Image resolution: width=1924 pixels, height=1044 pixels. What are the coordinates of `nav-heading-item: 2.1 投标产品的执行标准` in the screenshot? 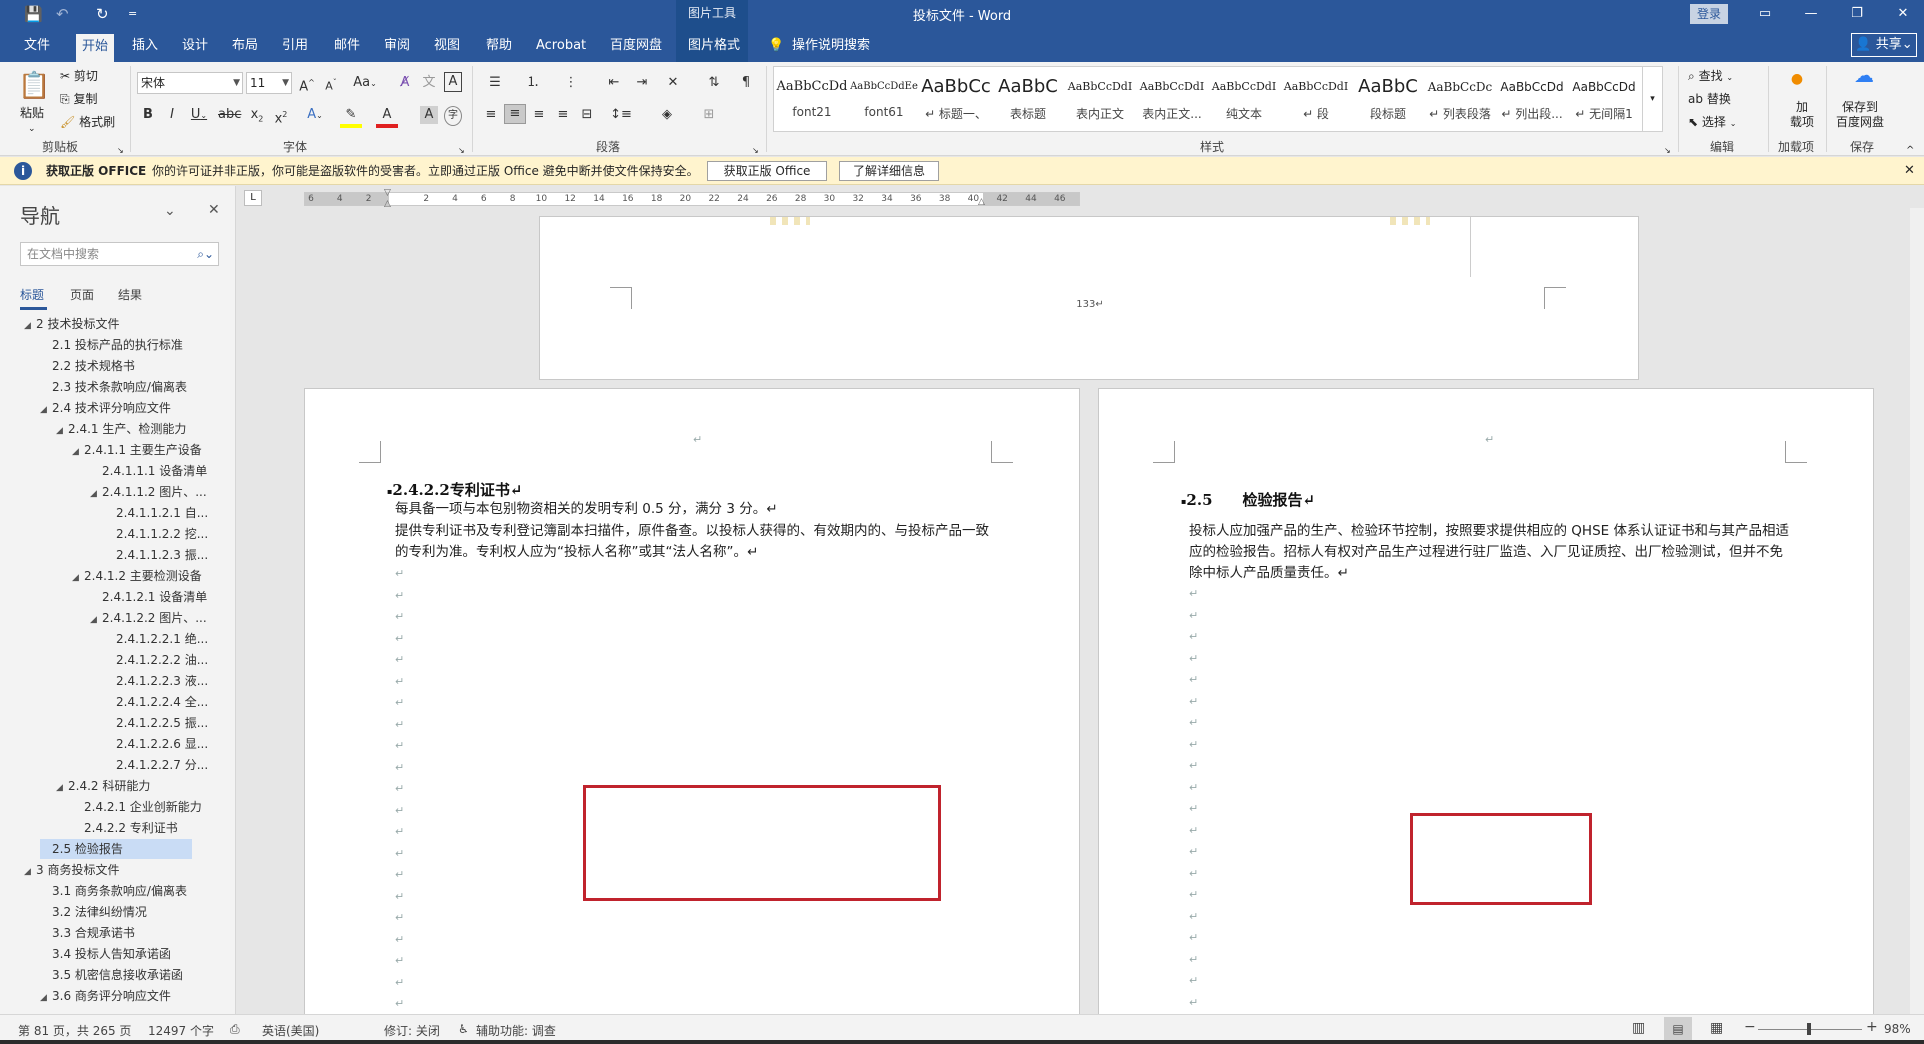 It's located at (111, 345).